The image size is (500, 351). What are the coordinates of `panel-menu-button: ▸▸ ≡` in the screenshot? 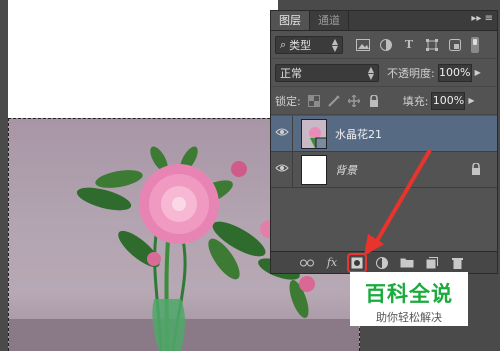 It's located at (481, 21).